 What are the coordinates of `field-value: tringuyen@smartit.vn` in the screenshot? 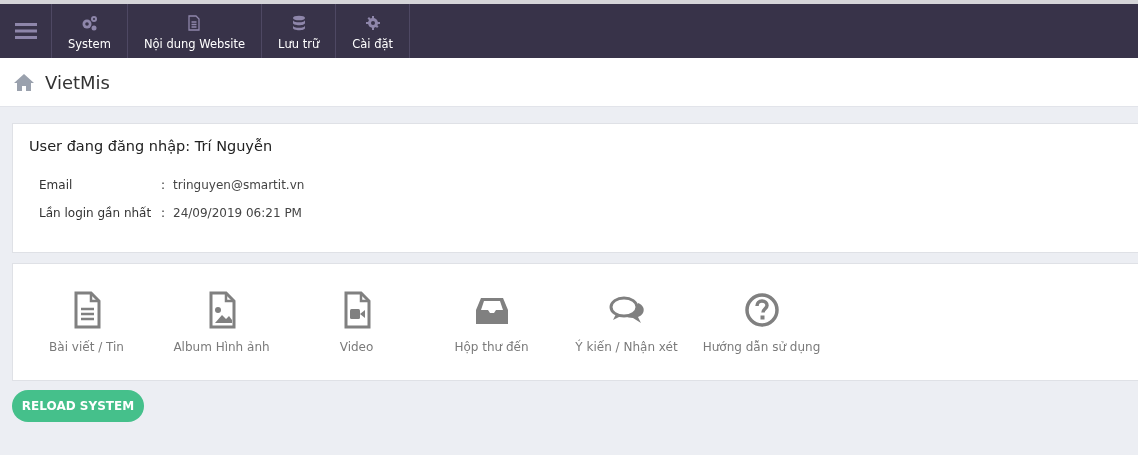 It's located at (239, 185).